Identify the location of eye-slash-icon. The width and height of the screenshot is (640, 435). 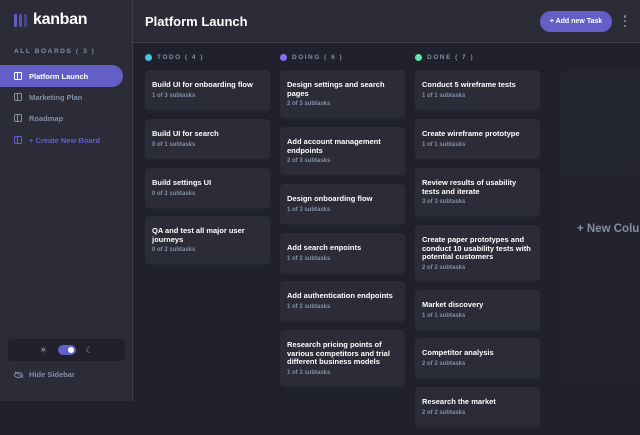
(18, 374).